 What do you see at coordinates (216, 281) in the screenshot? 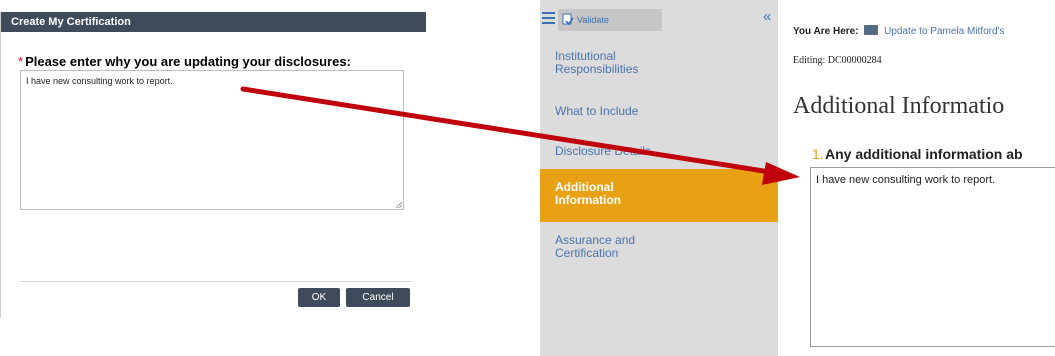
I see `dialog-divider` at bounding box center [216, 281].